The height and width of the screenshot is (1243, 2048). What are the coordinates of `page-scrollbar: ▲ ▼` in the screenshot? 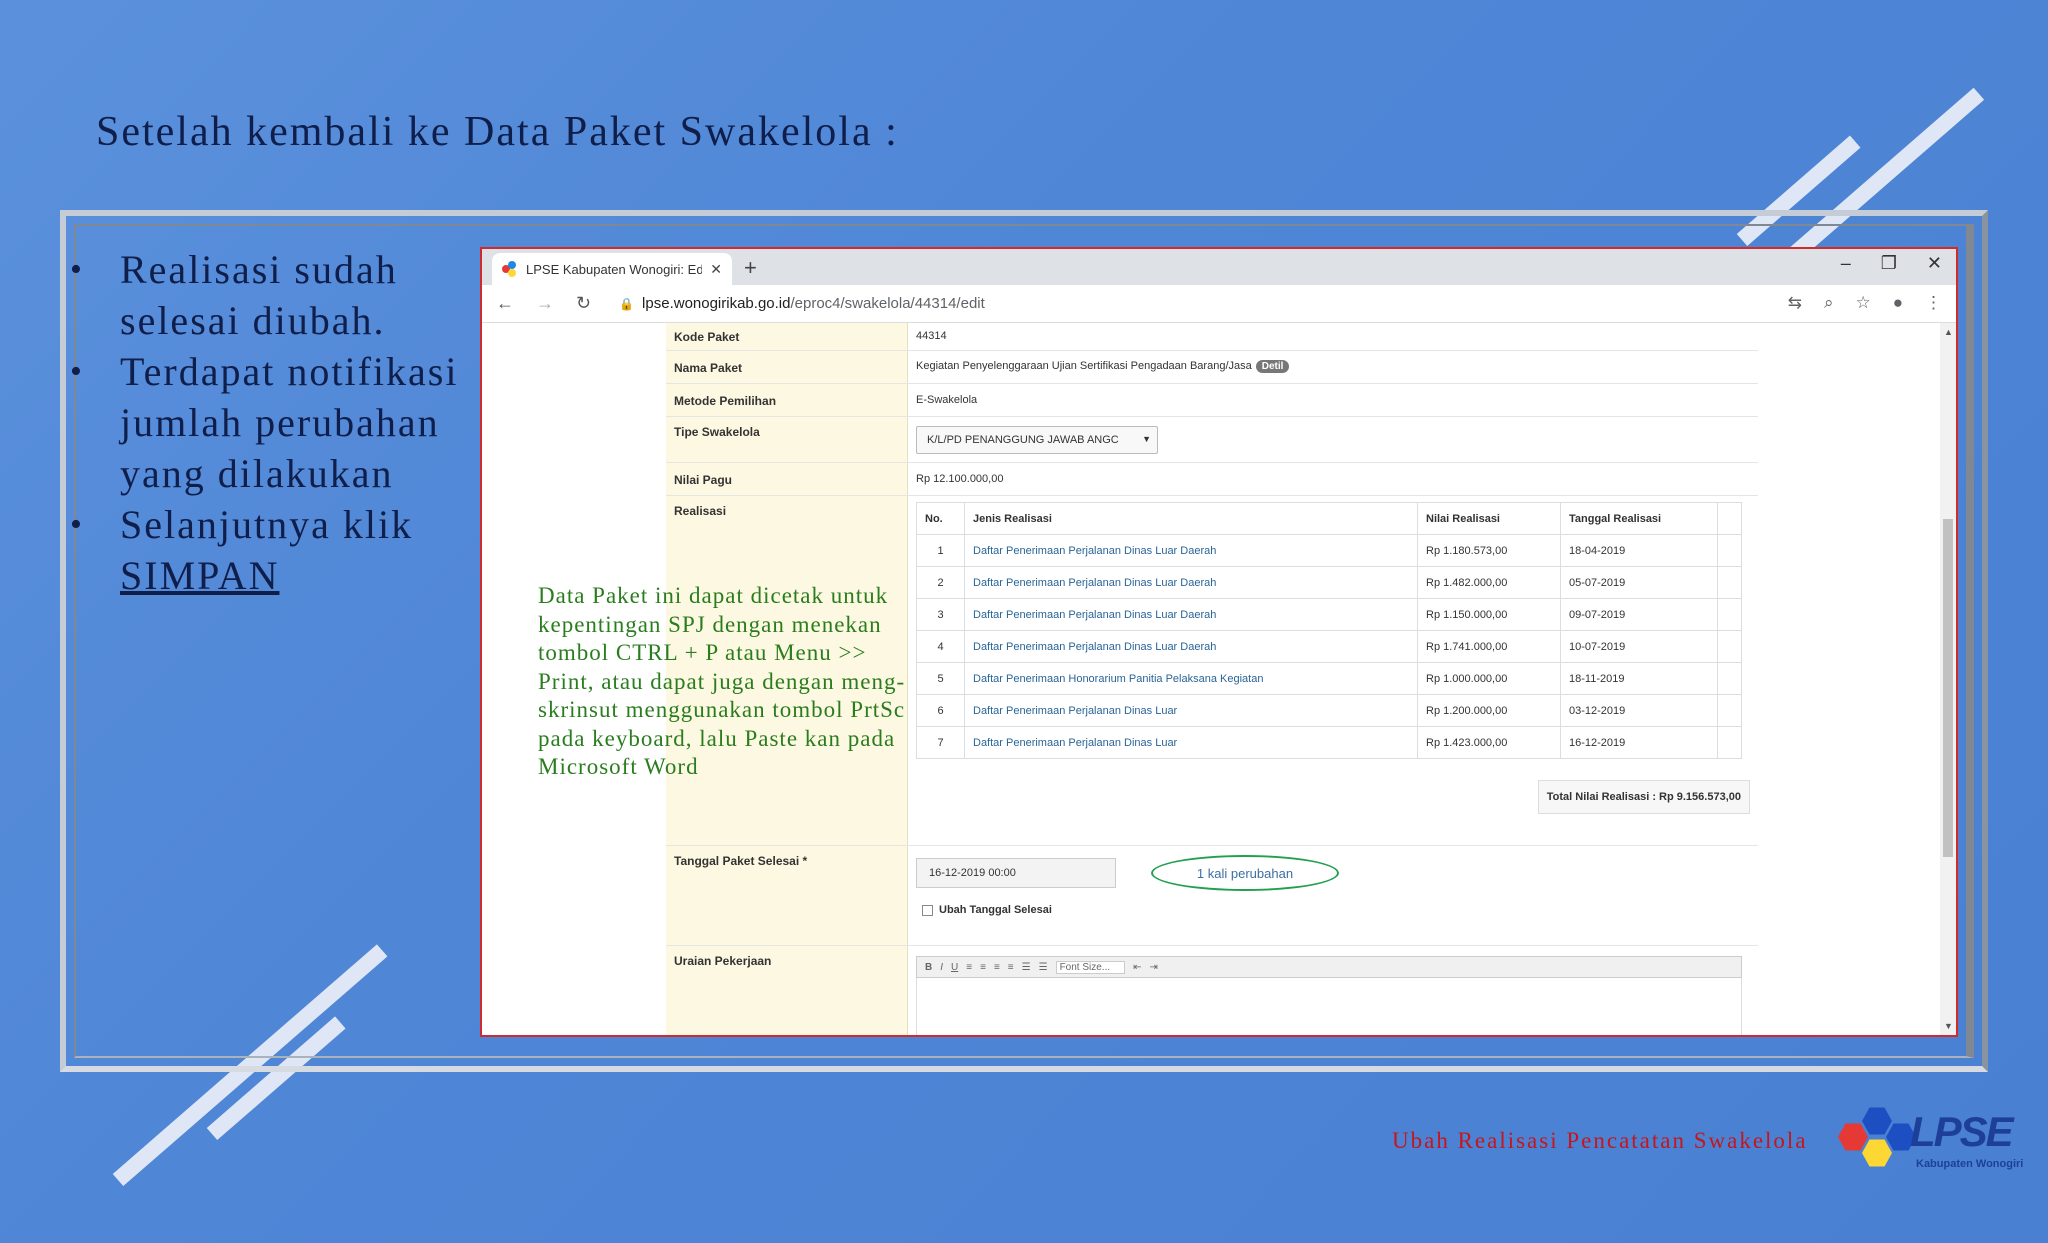 It's located at (1948, 679).